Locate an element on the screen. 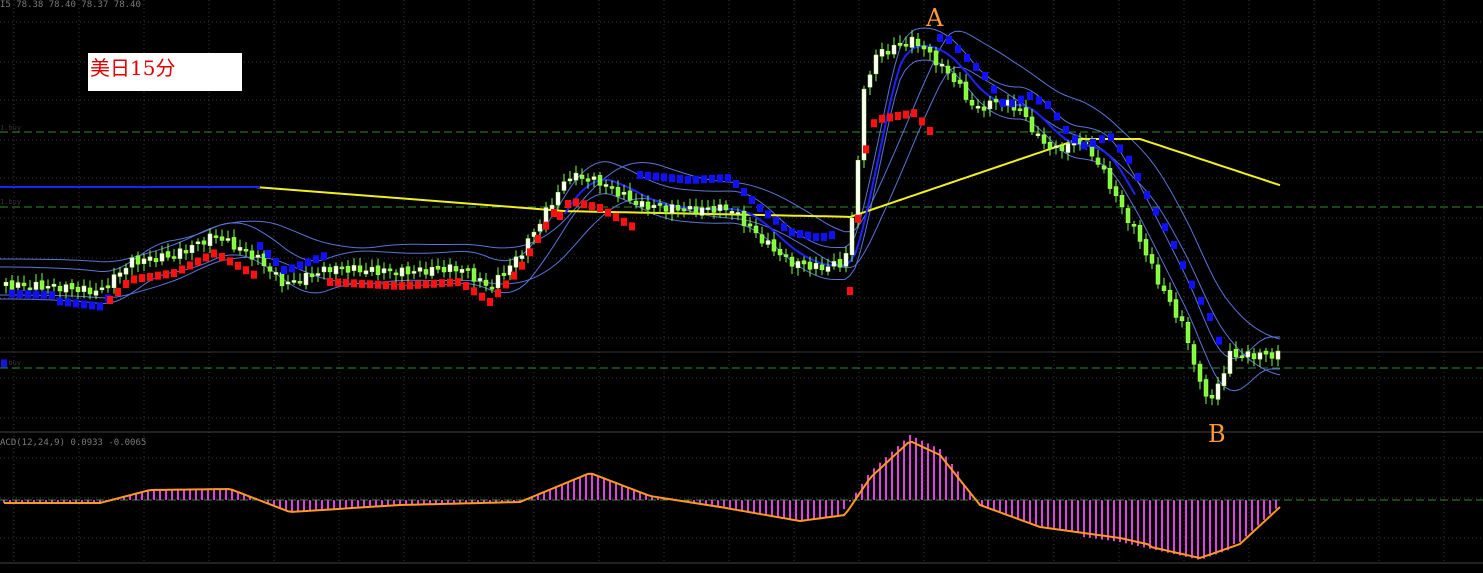 The image size is (1483, 573). level-label-lower: 1.buy is located at coordinates (11, 363).